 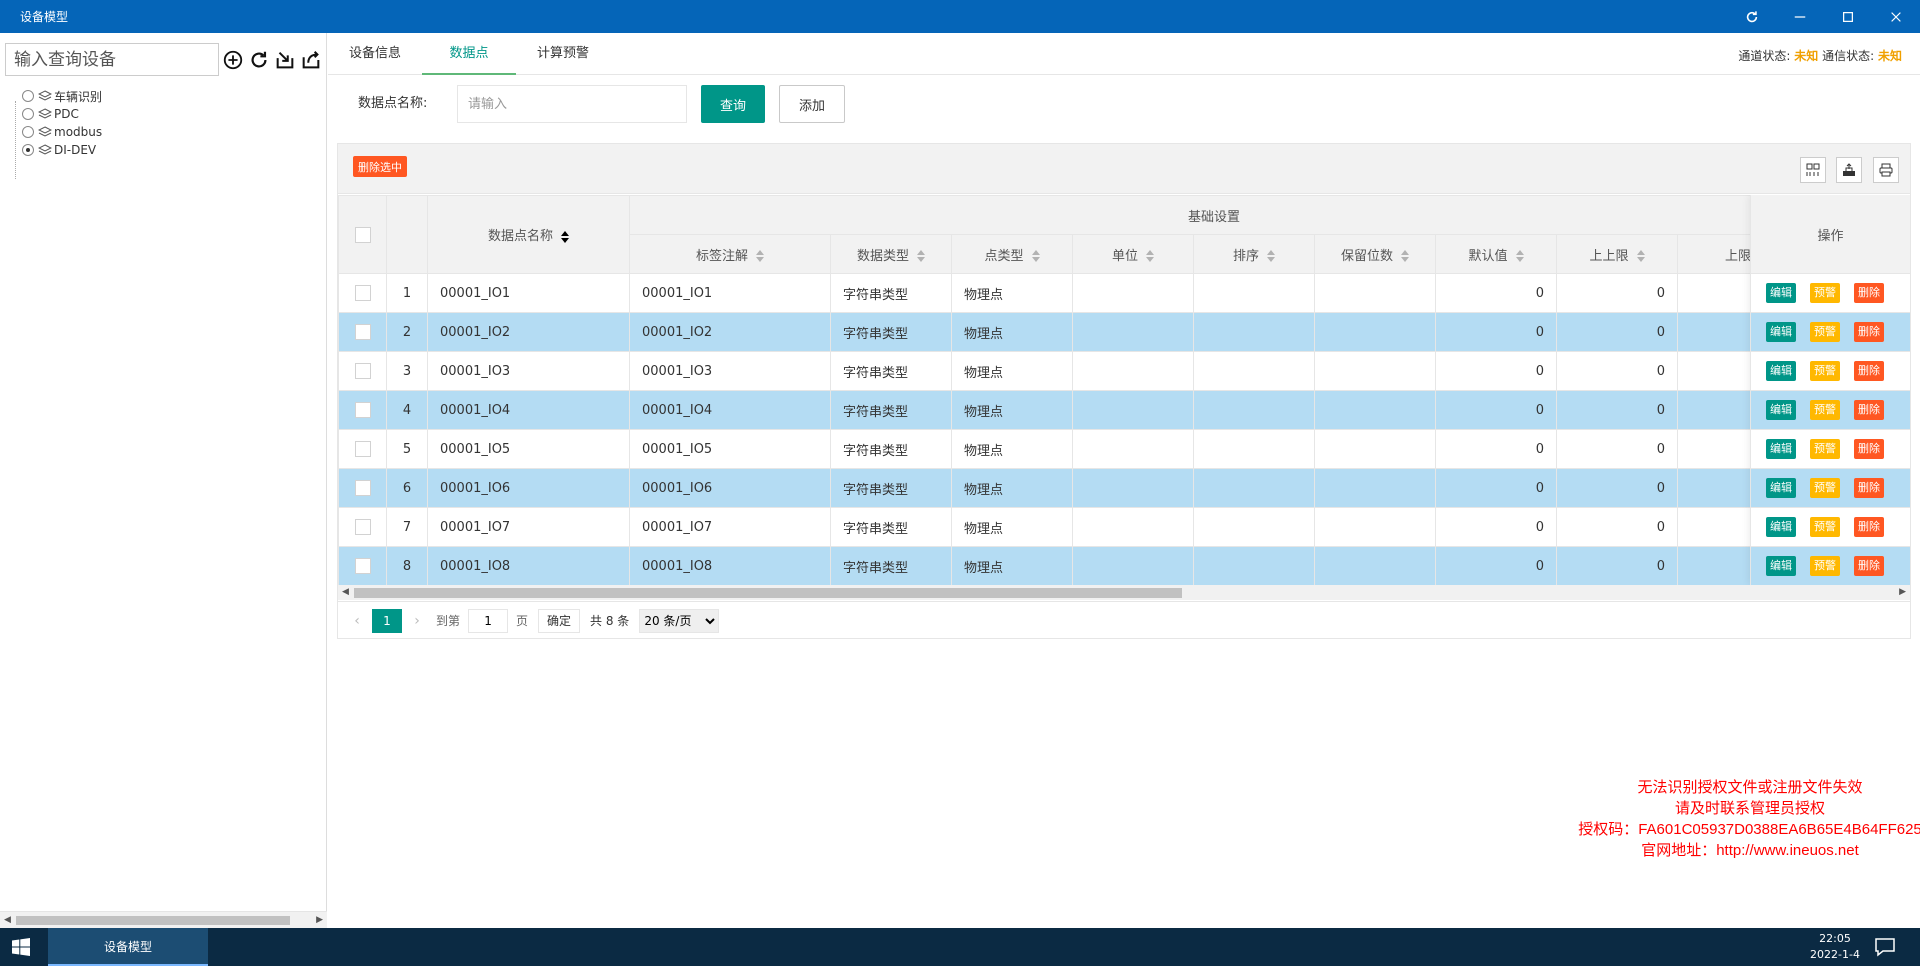 What do you see at coordinates (469, 54) in the screenshot?
I see `tab-data-points: 数据点` at bounding box center [469, 54].